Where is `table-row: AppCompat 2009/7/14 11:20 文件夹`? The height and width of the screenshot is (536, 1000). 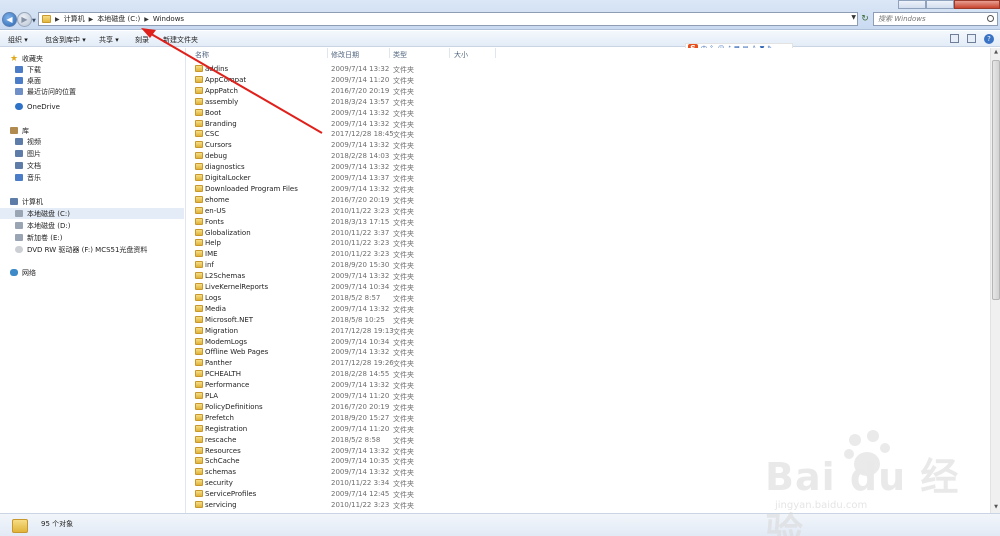 table-row: AppCompat 2009/7/14 11:20 文件夹 is located at coordinates (387, 79).